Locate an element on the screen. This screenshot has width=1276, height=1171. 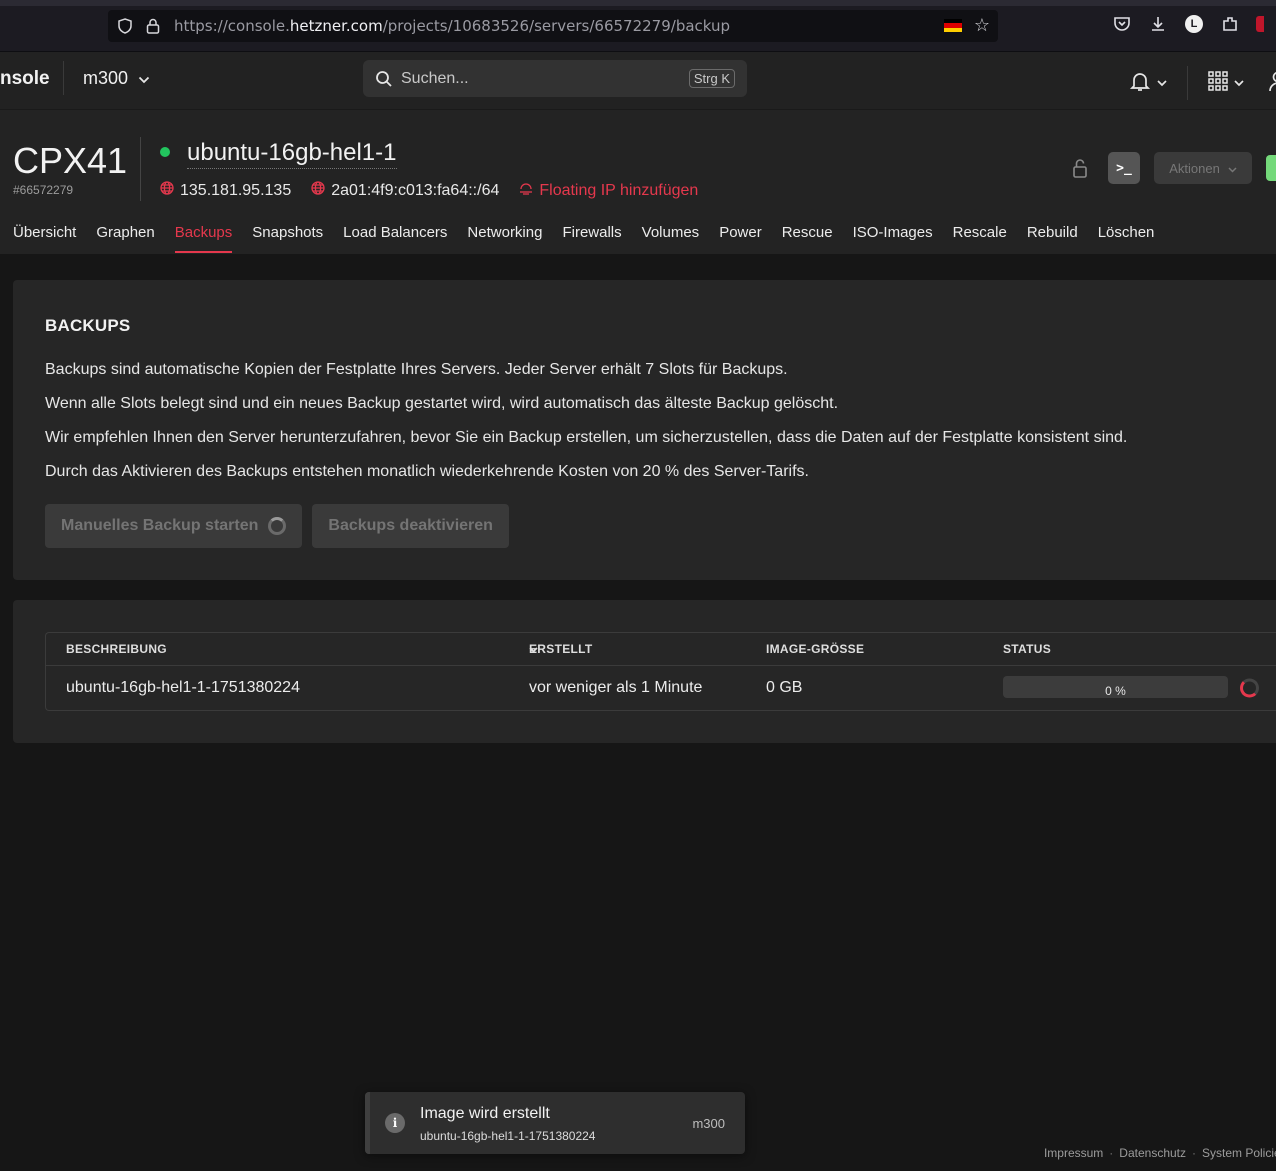
search-icon is located at coordinates (384, 79).